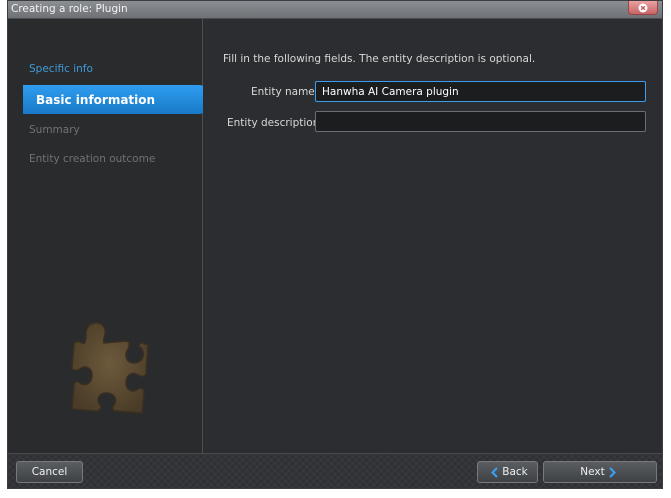 Image resolution: width=671 pixels, height=498 pixels. I want to click on cancel-button: Cancel, so click(49, 472).